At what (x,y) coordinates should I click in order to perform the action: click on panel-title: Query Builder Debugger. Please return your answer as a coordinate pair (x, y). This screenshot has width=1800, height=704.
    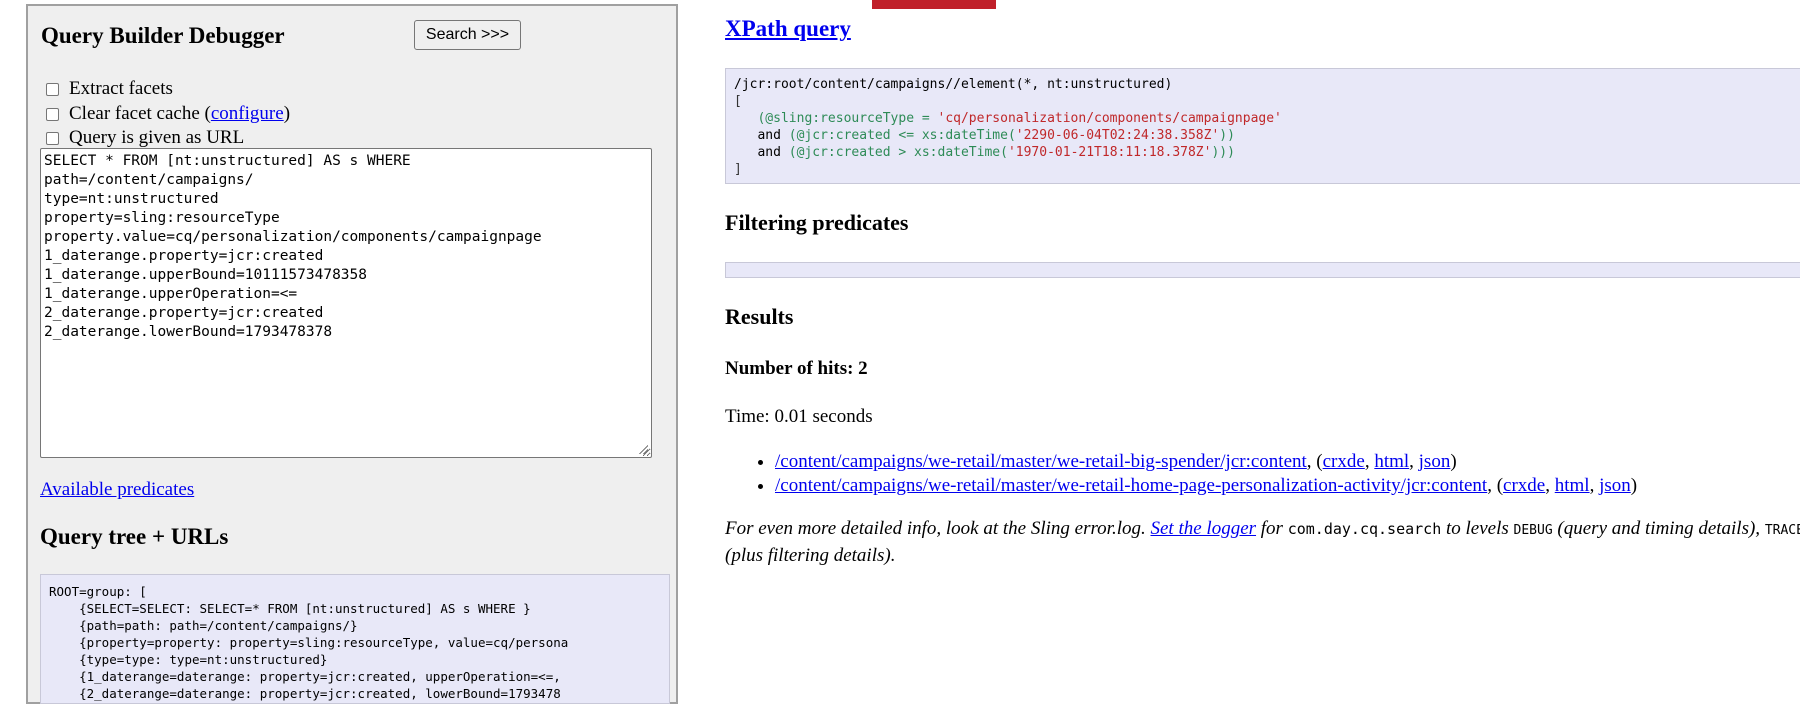
    Looking at the image, I should click on (163, 35).